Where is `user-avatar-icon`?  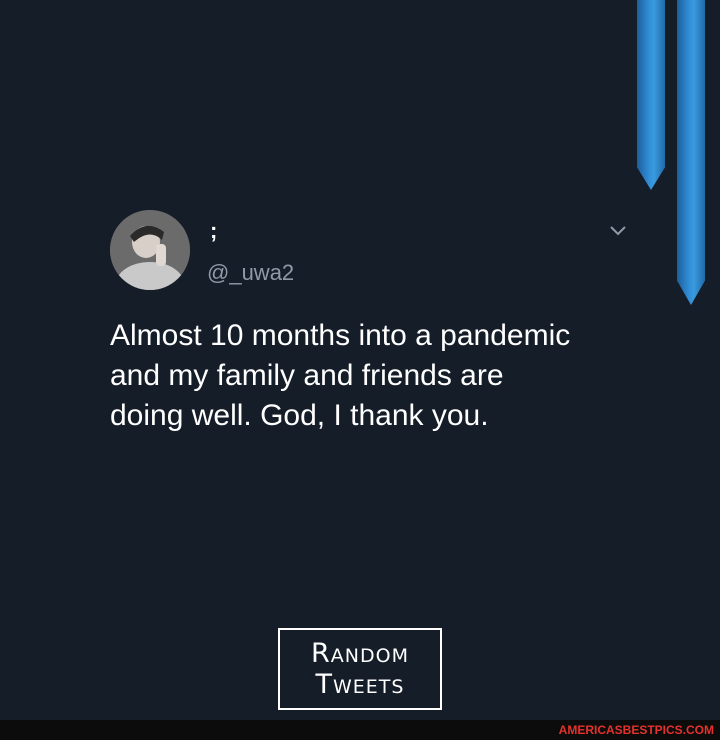 user-avatar-icon is located at coordinates (150, 250).